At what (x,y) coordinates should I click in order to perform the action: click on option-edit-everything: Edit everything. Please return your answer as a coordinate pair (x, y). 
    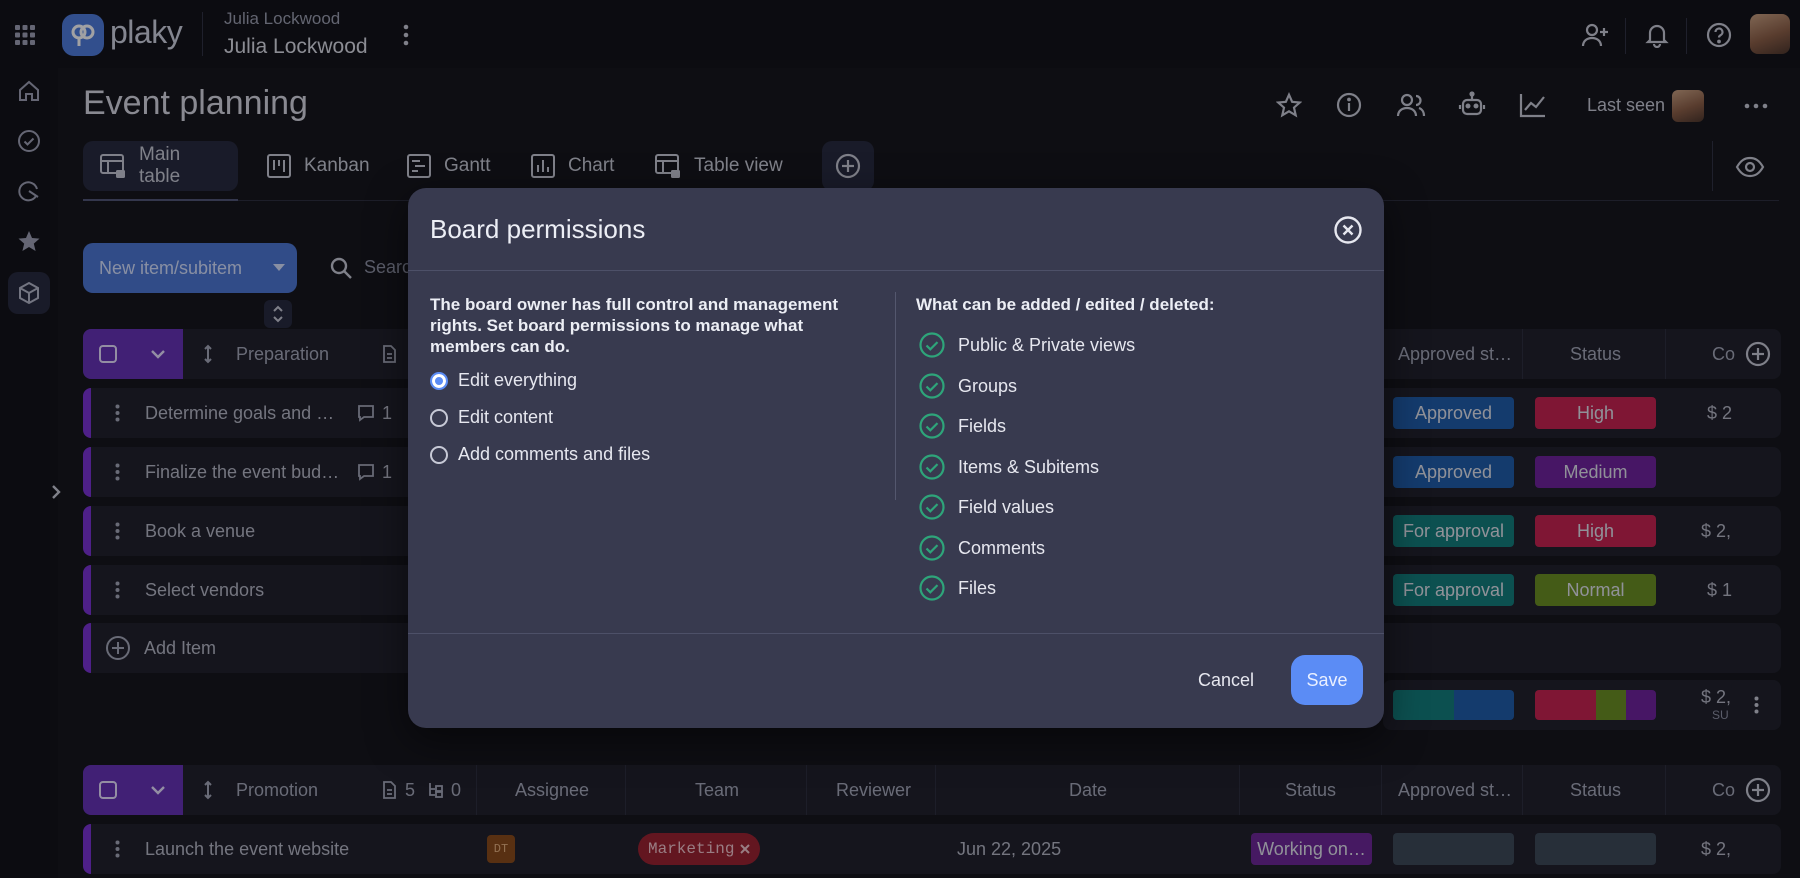
    Looking at the image, I should click on (503, 380).